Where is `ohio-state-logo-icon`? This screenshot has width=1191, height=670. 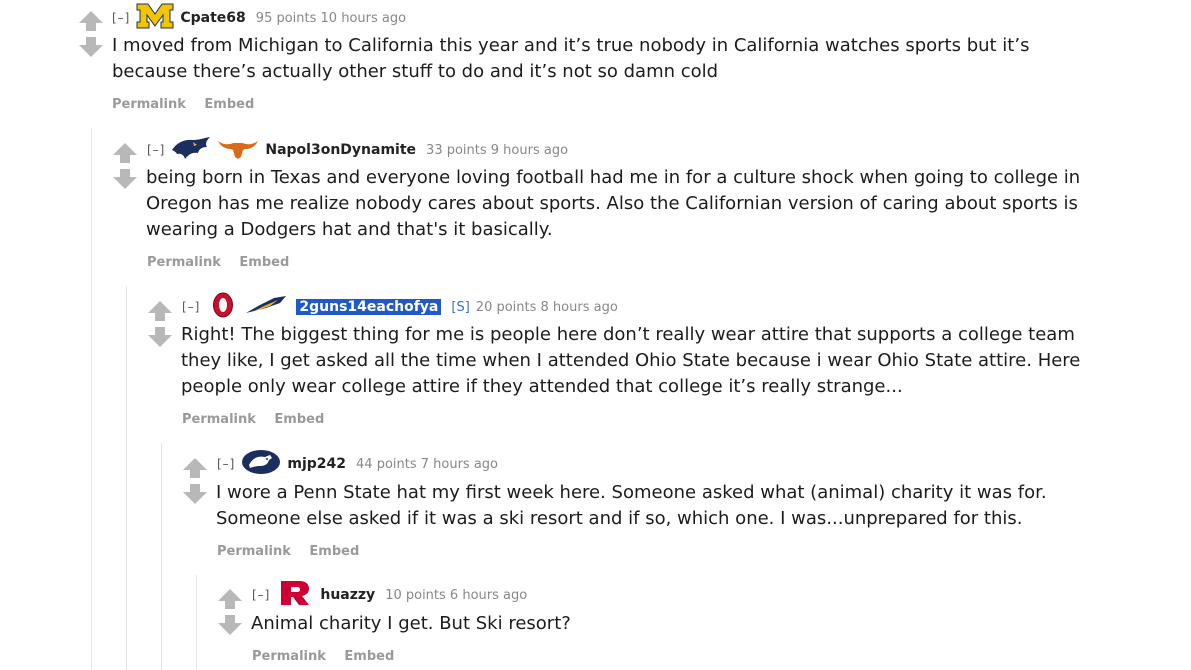
ohio-state-logo-icon is located at coordinates (223, 307).